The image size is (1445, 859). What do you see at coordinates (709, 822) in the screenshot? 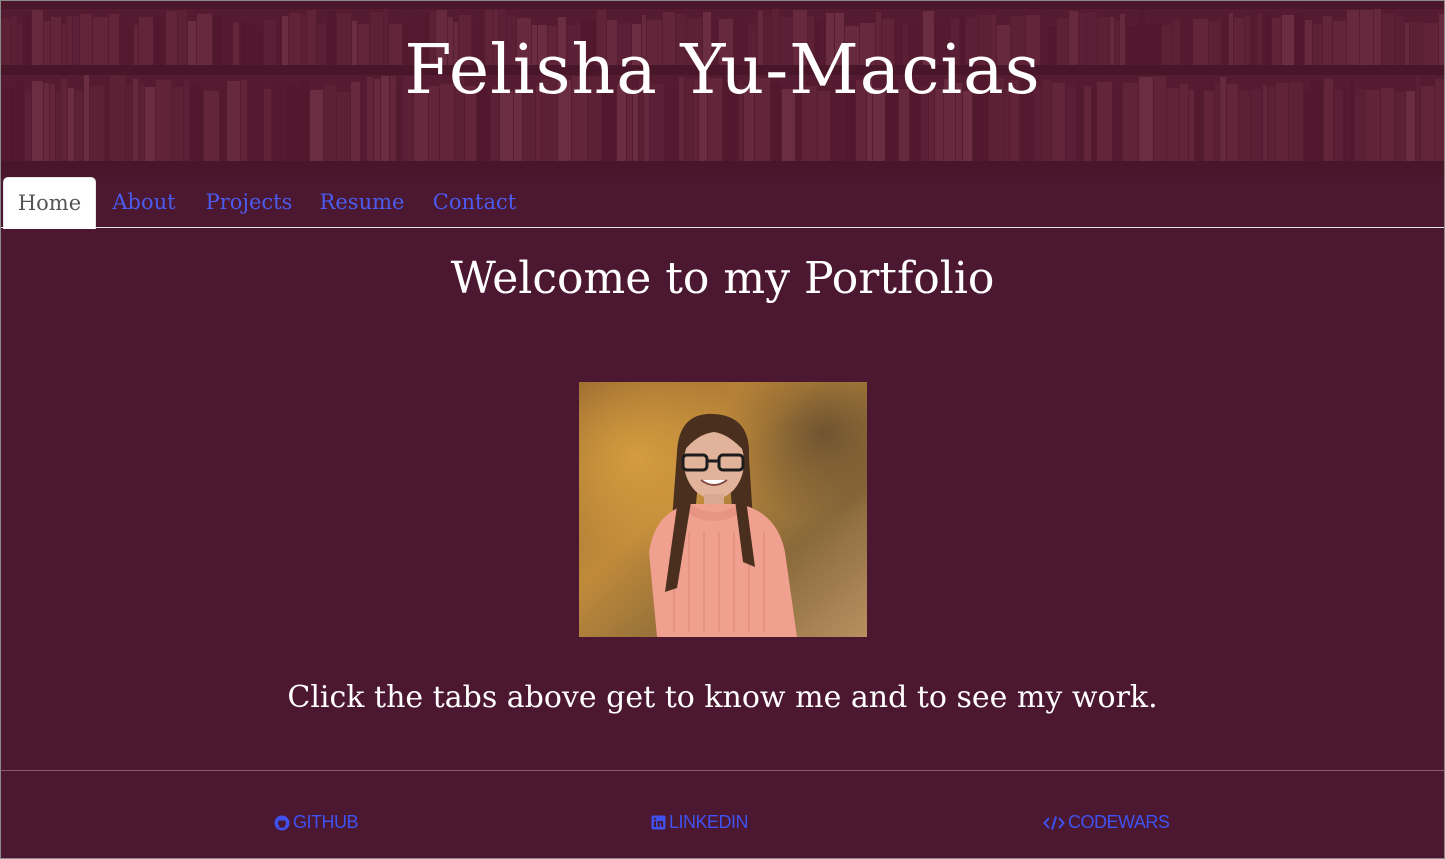
I see `linkedin-label: LINKEDIN` at bounding box center [709, 822].